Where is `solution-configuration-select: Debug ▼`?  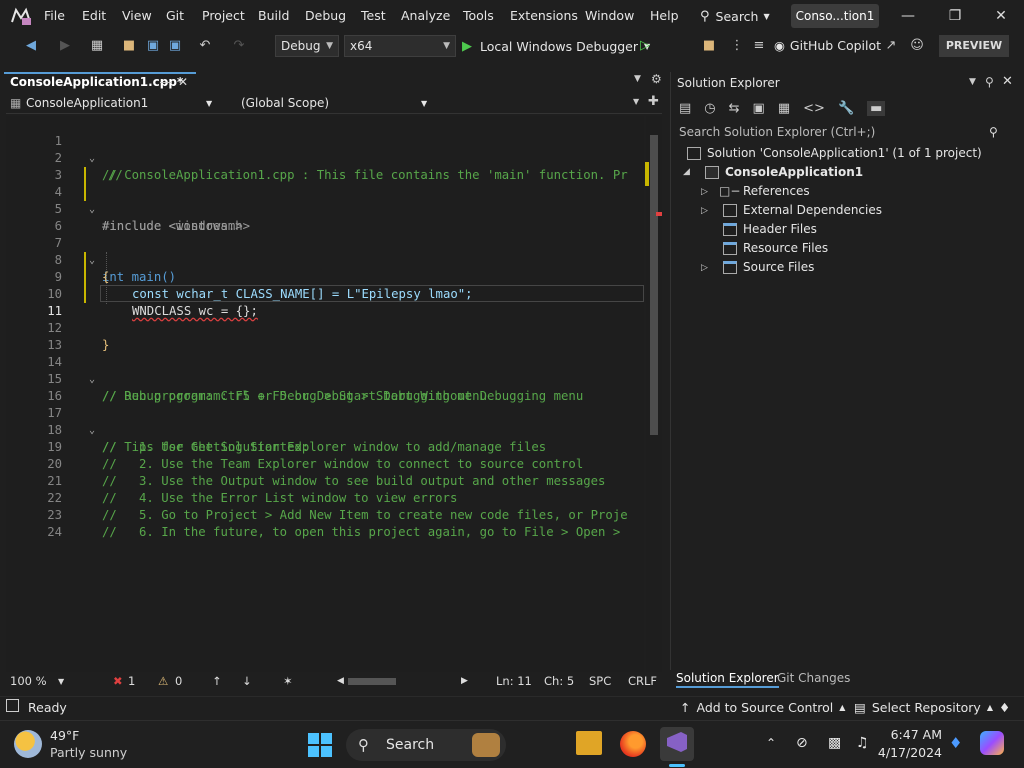 solution-configuration-select: Debug ▼ is located at coordinates (307, 46).